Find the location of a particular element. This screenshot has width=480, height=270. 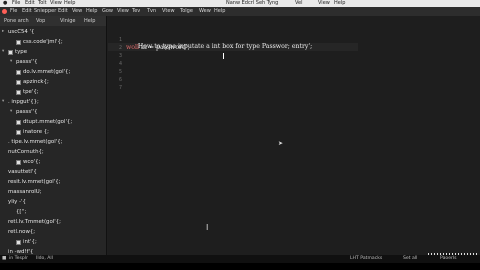

tree-item-label: resit.lv.mmet(gol'{; is located at coordinates (34, 182).